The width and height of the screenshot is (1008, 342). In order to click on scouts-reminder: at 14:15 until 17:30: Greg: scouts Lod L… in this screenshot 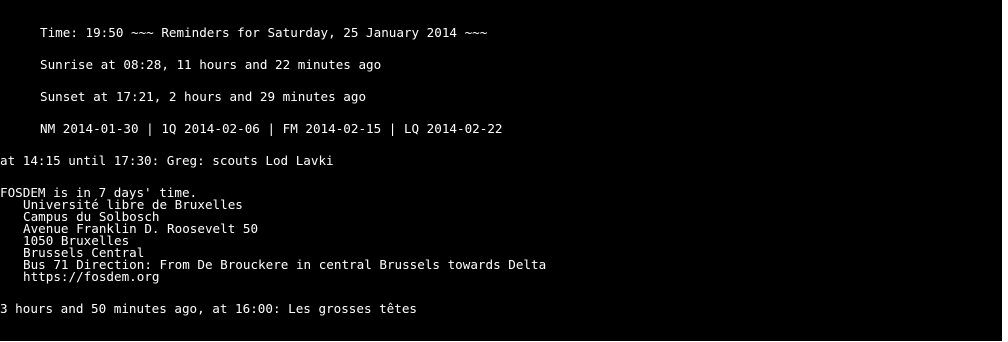, I will do `click(167, 160)`.